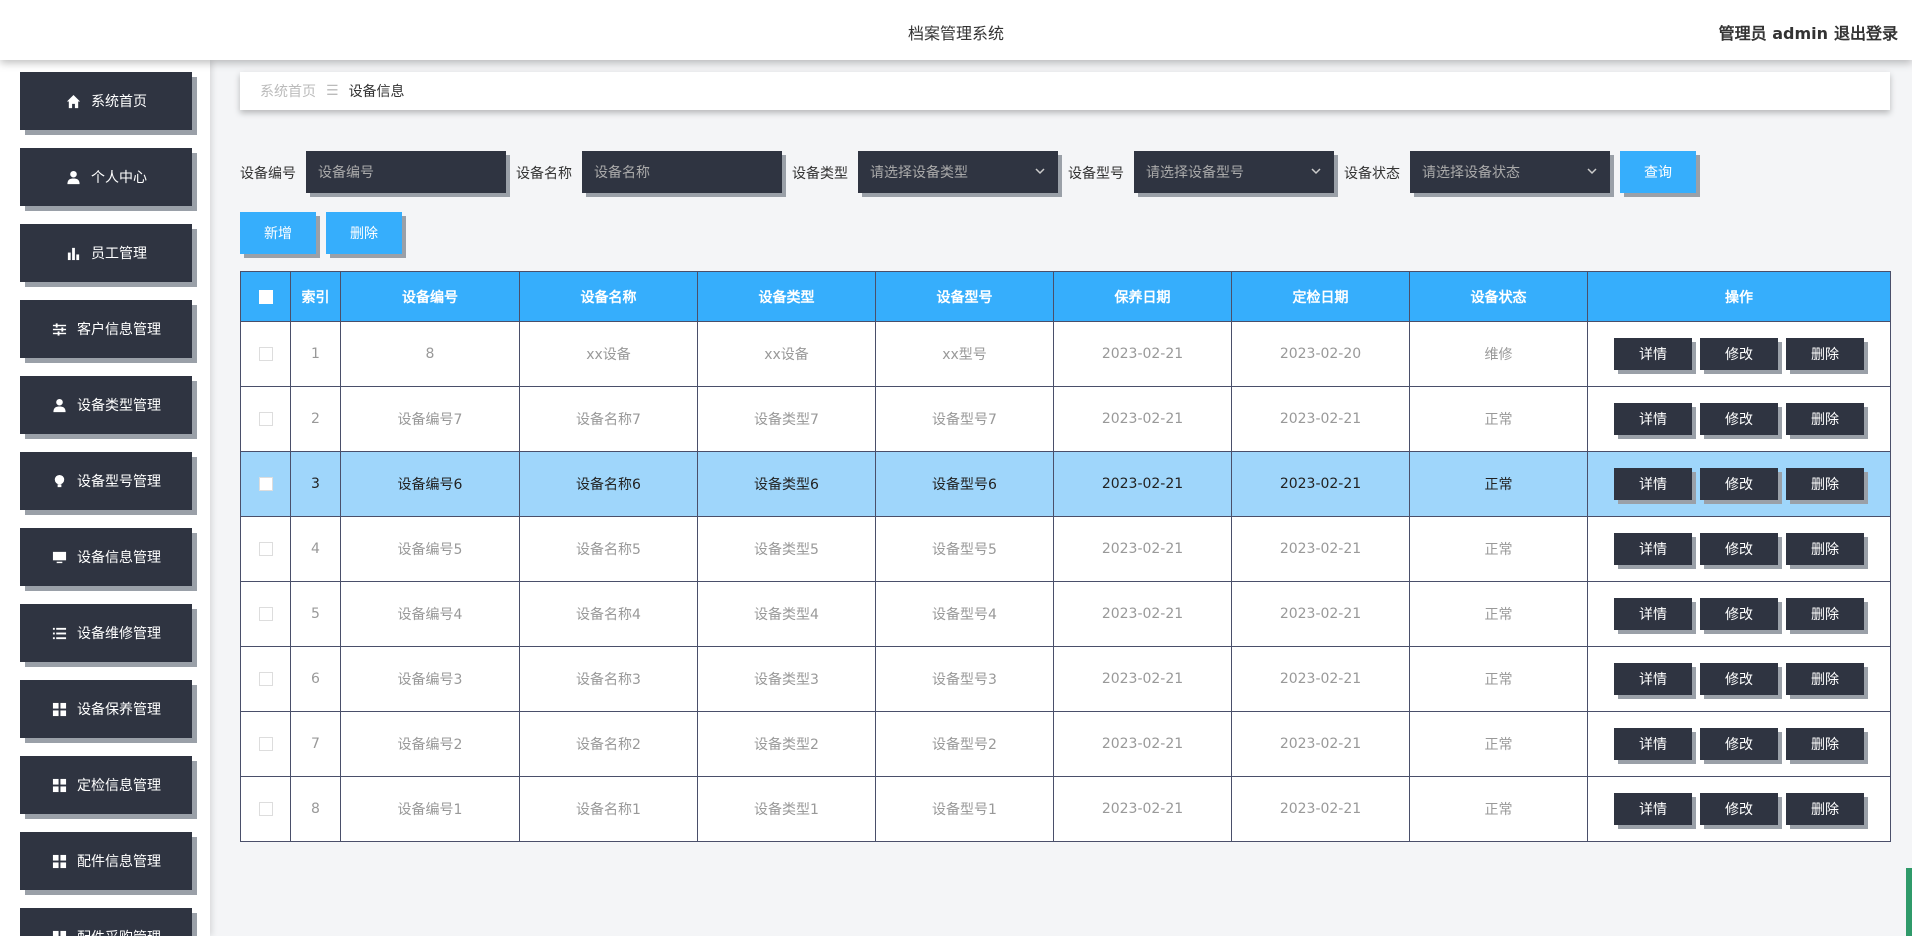 The width and height of the screenshot is (1912, 936). I want to click on bar-chart-icon, so click(73, 253).